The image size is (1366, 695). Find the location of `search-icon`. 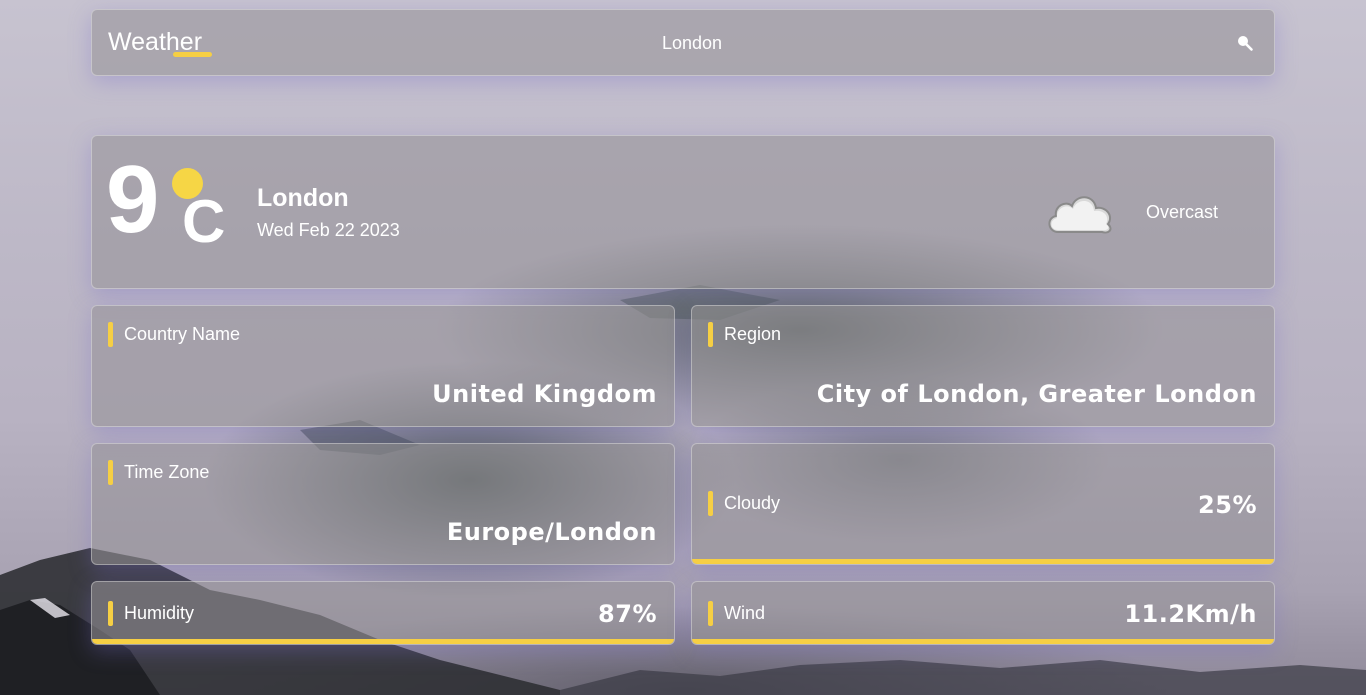

search-icon is located at coordinates (1245, 43).